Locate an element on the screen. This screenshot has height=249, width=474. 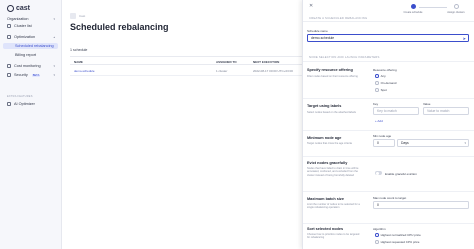
schedule-name-label: Schedule name is located at coordinates (317, 31).